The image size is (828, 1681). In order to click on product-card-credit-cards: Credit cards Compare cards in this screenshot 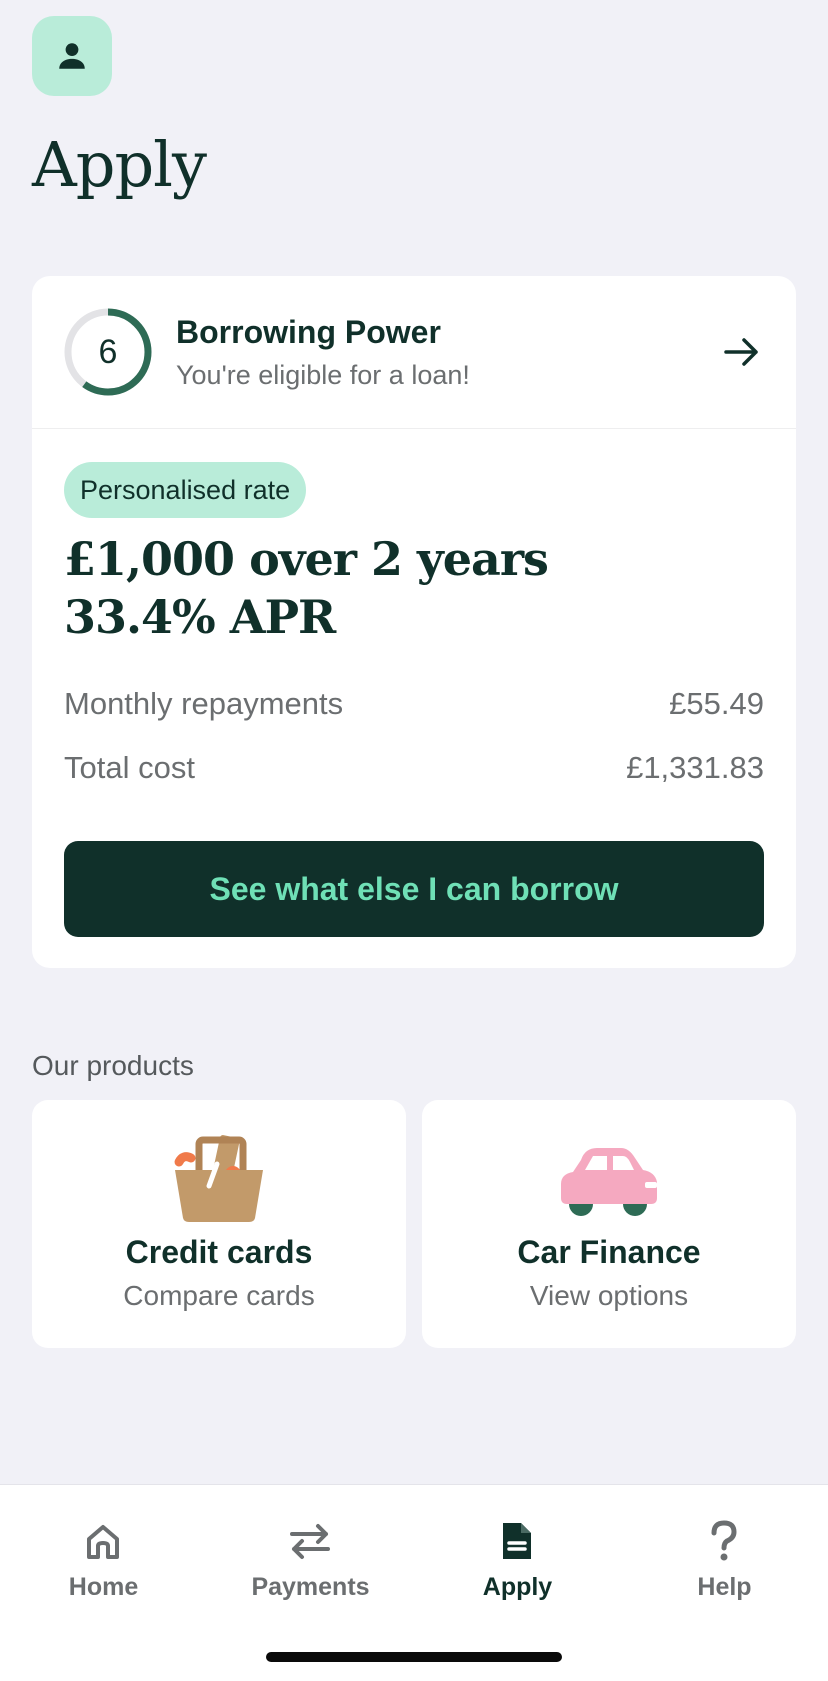, I will do `click(219, 1224)`.